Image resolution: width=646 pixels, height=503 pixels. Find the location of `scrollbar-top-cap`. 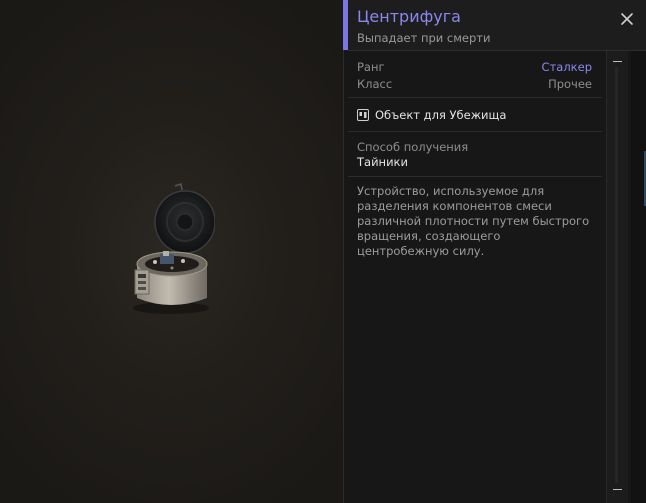

scrollbar-top-cap is located at coordinates (617, 61).